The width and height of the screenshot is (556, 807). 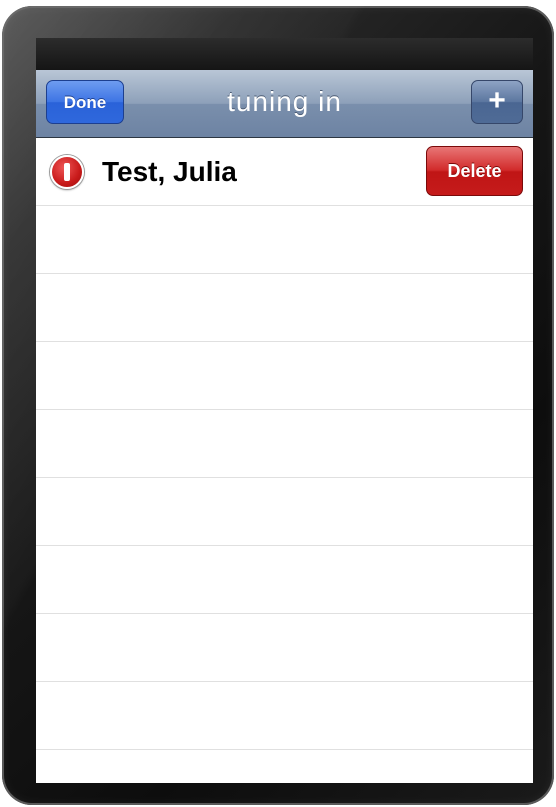 I want to click on delete-button: Delete, so click(x=474, y=171).